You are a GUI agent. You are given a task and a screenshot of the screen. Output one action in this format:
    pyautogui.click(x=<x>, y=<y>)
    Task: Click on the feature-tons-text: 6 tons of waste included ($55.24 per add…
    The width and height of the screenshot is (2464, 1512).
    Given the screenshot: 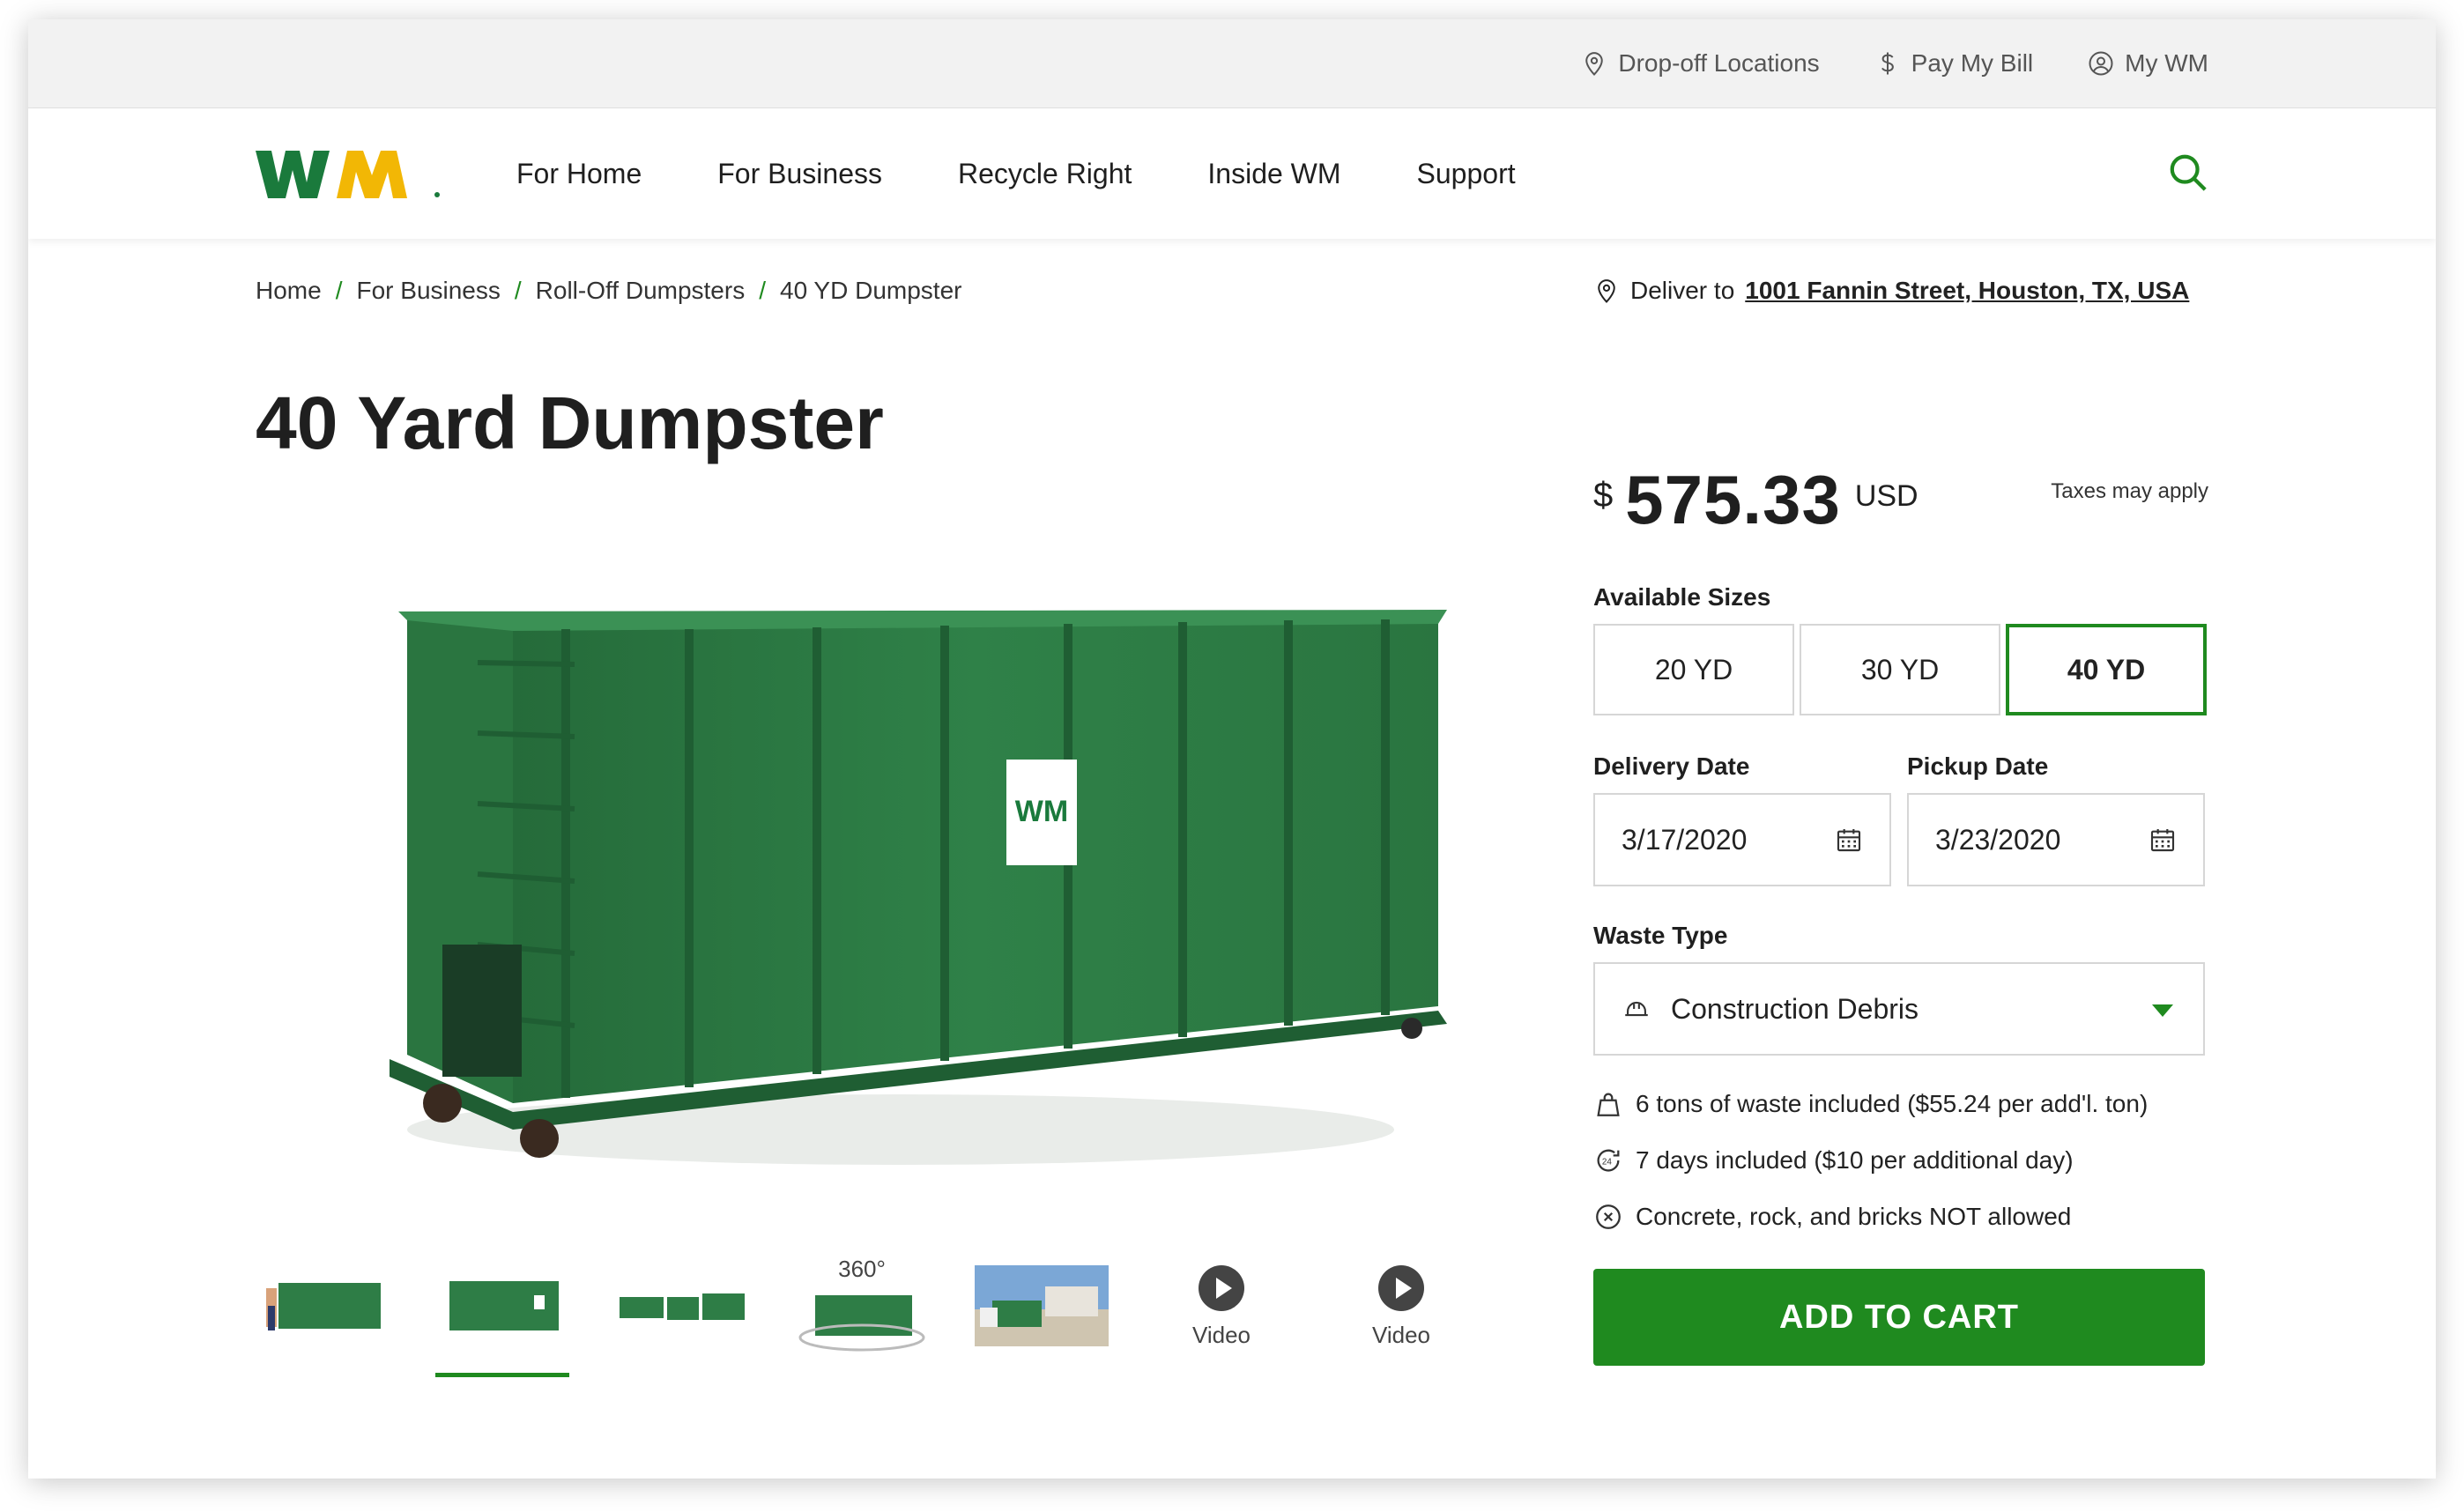 What is the action you would take?
    pyautogui.click(x=1892, y=1103)
    